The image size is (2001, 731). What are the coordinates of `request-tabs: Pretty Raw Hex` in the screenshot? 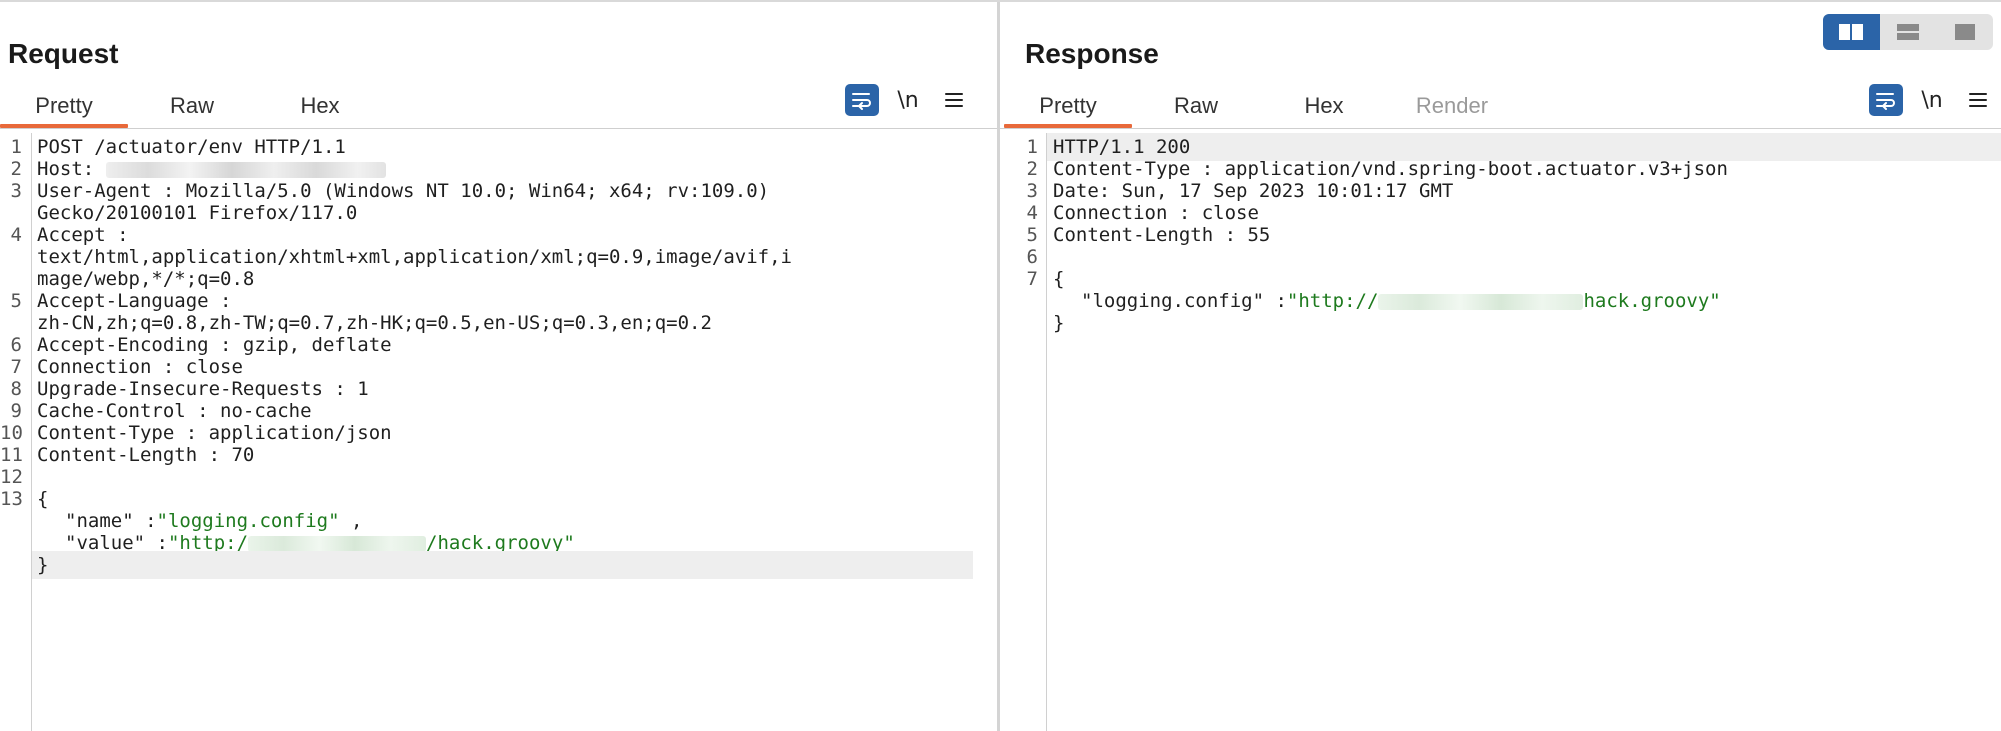 It's located at (192, 107).